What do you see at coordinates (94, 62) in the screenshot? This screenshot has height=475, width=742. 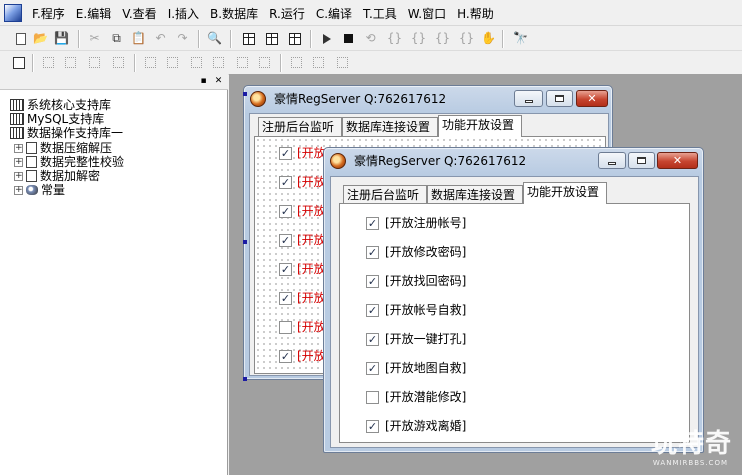 I see `align-top-icon` at bounding box center [94, 62].